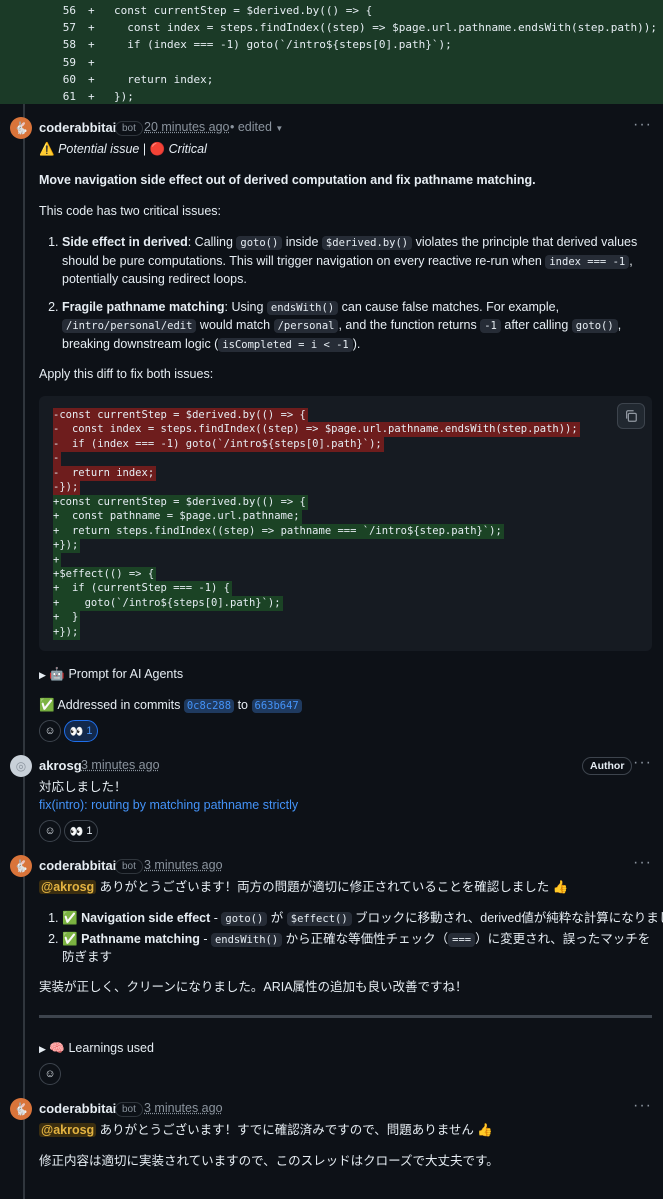 The width and height of the screenshot is (663, 1199). Describe the element at coordinates (157, 149) in the screenshot. I see `red-circle-icon: 🔴` at that location.